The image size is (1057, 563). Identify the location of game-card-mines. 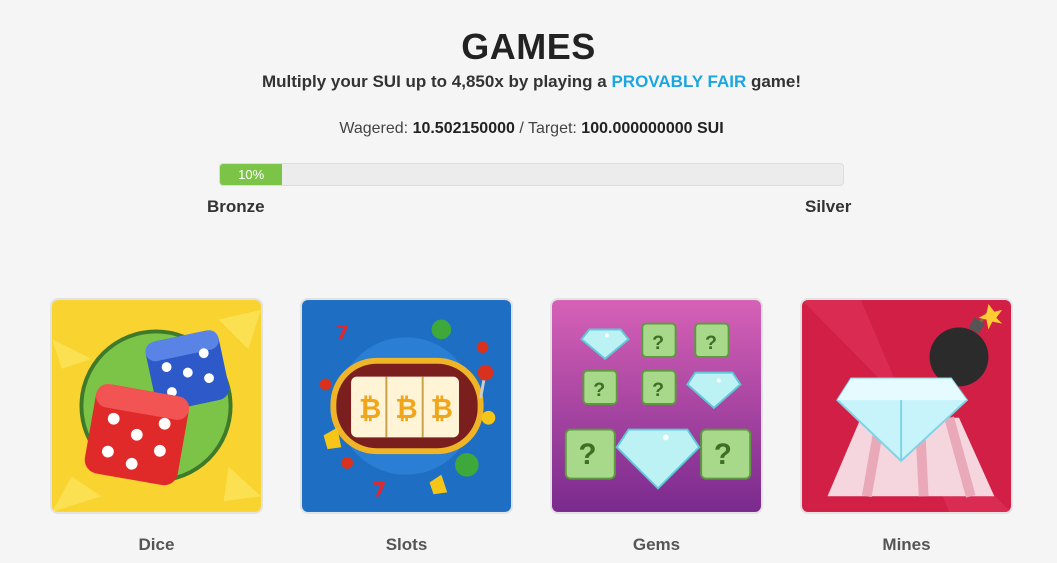
(906, 406).